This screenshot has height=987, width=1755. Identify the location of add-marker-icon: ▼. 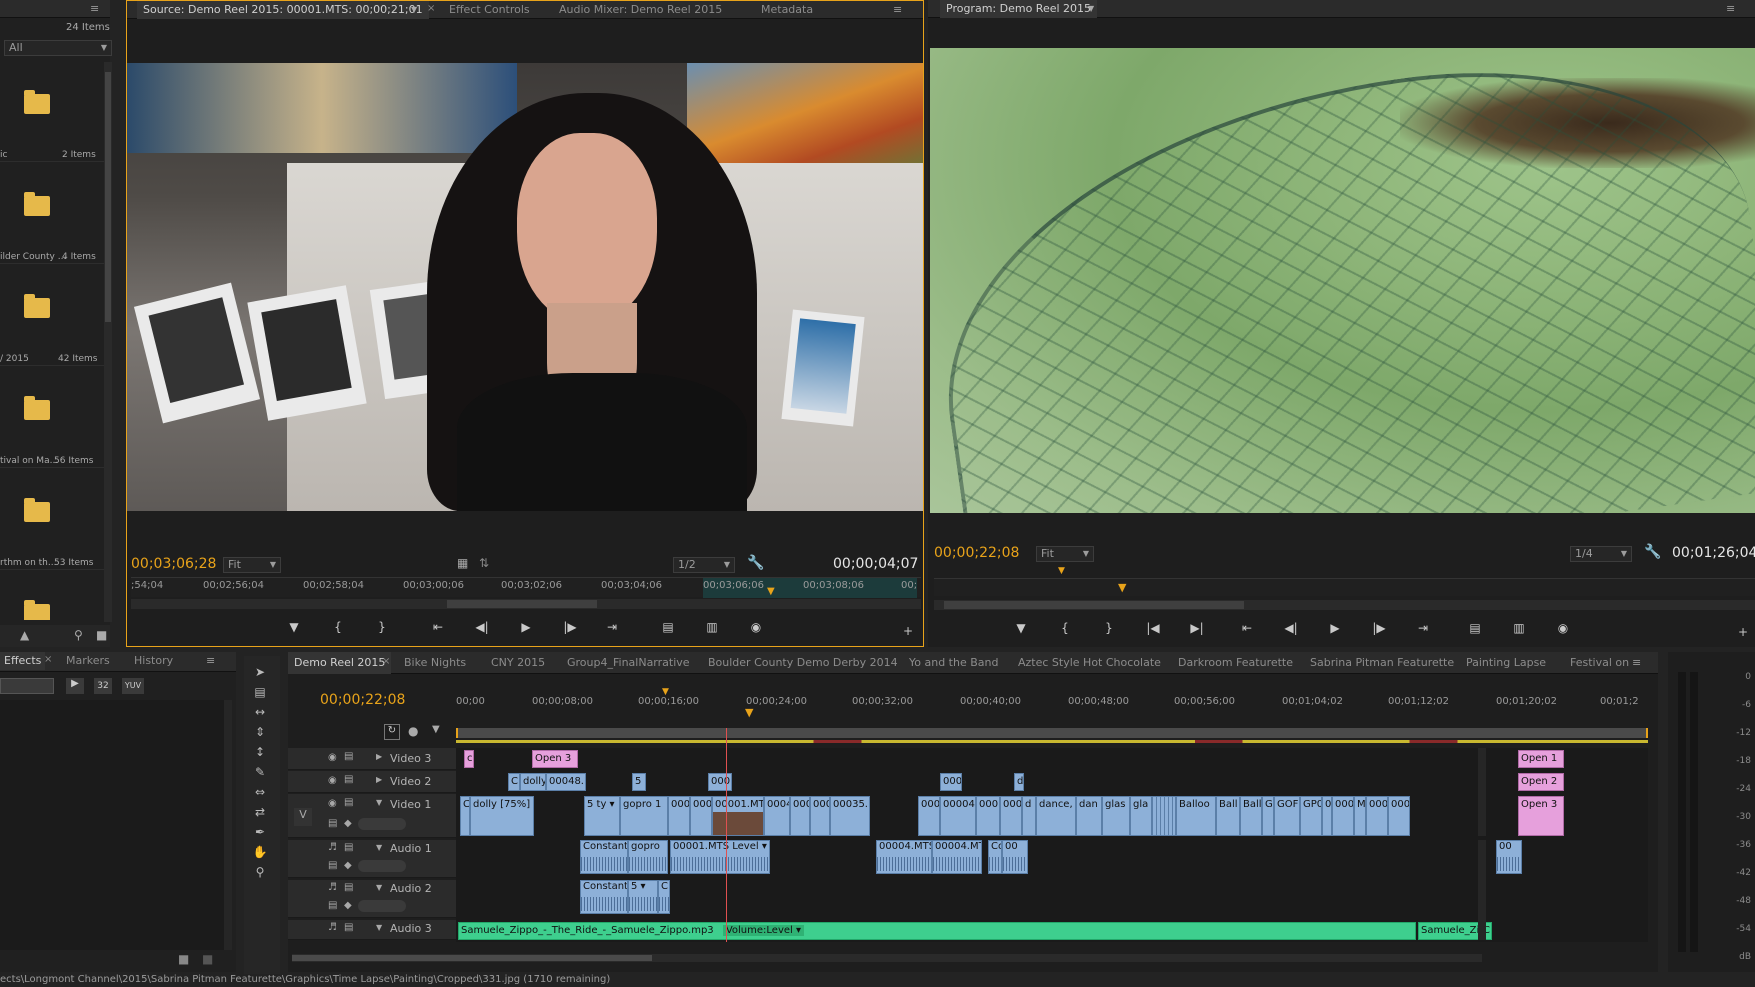
(436, 729).